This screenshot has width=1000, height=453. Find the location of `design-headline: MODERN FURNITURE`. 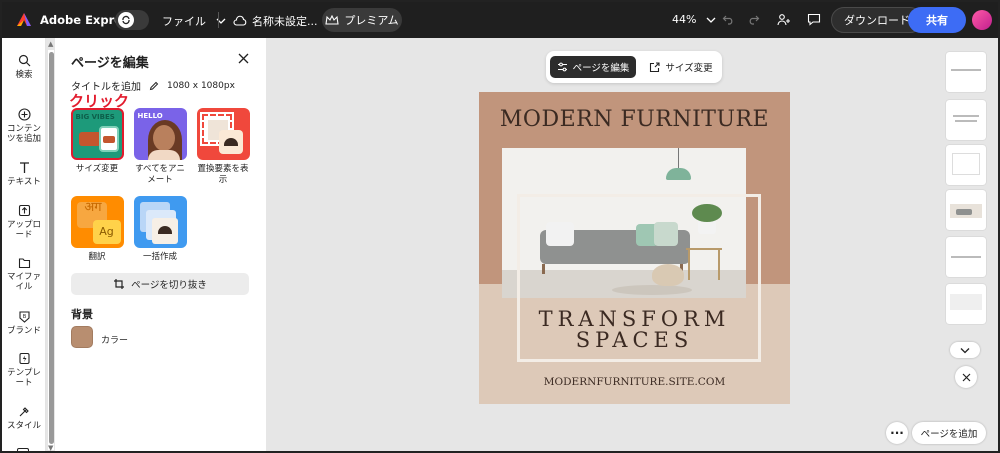

design-headline: MODERN FURNITURE is located at coordinates (634, 119).